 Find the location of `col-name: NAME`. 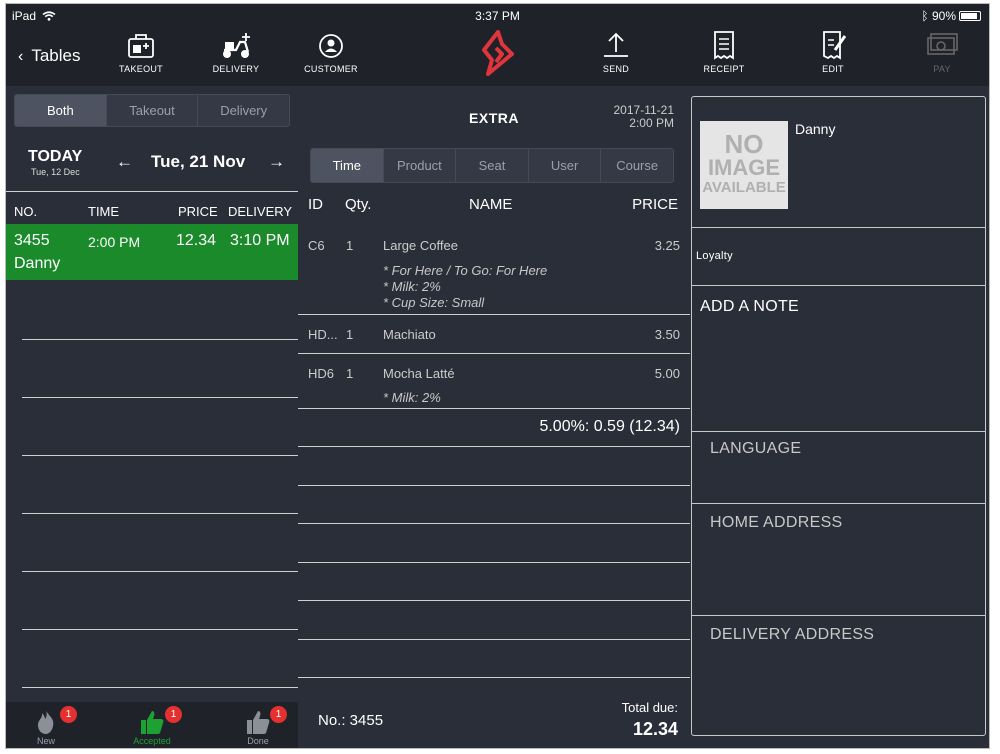

col-name: NAME is located at coordinates (491, 204).